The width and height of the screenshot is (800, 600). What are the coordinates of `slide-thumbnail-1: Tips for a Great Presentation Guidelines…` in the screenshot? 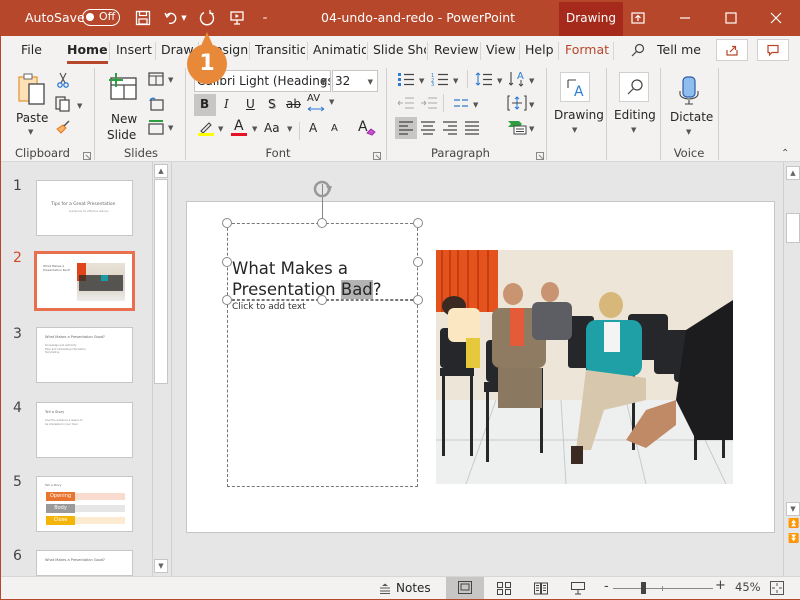 It's located at (84, 208).